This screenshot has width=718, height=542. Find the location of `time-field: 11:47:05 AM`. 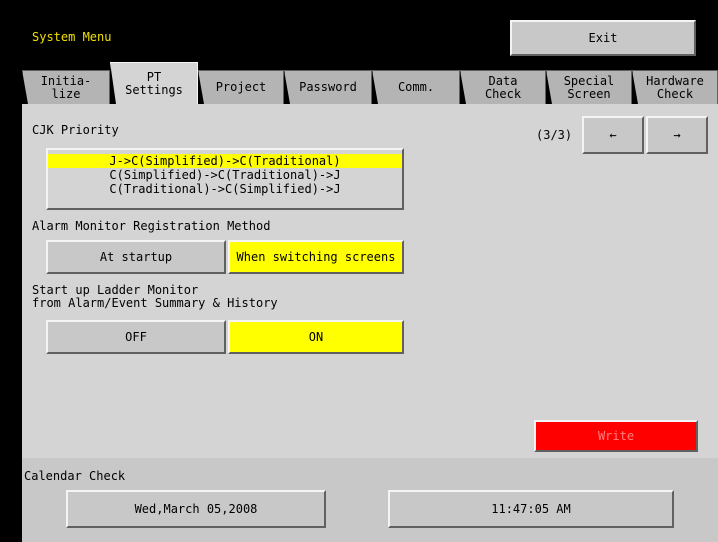

time-field: 11:47:05 AM is located at coordinates (531, 509).